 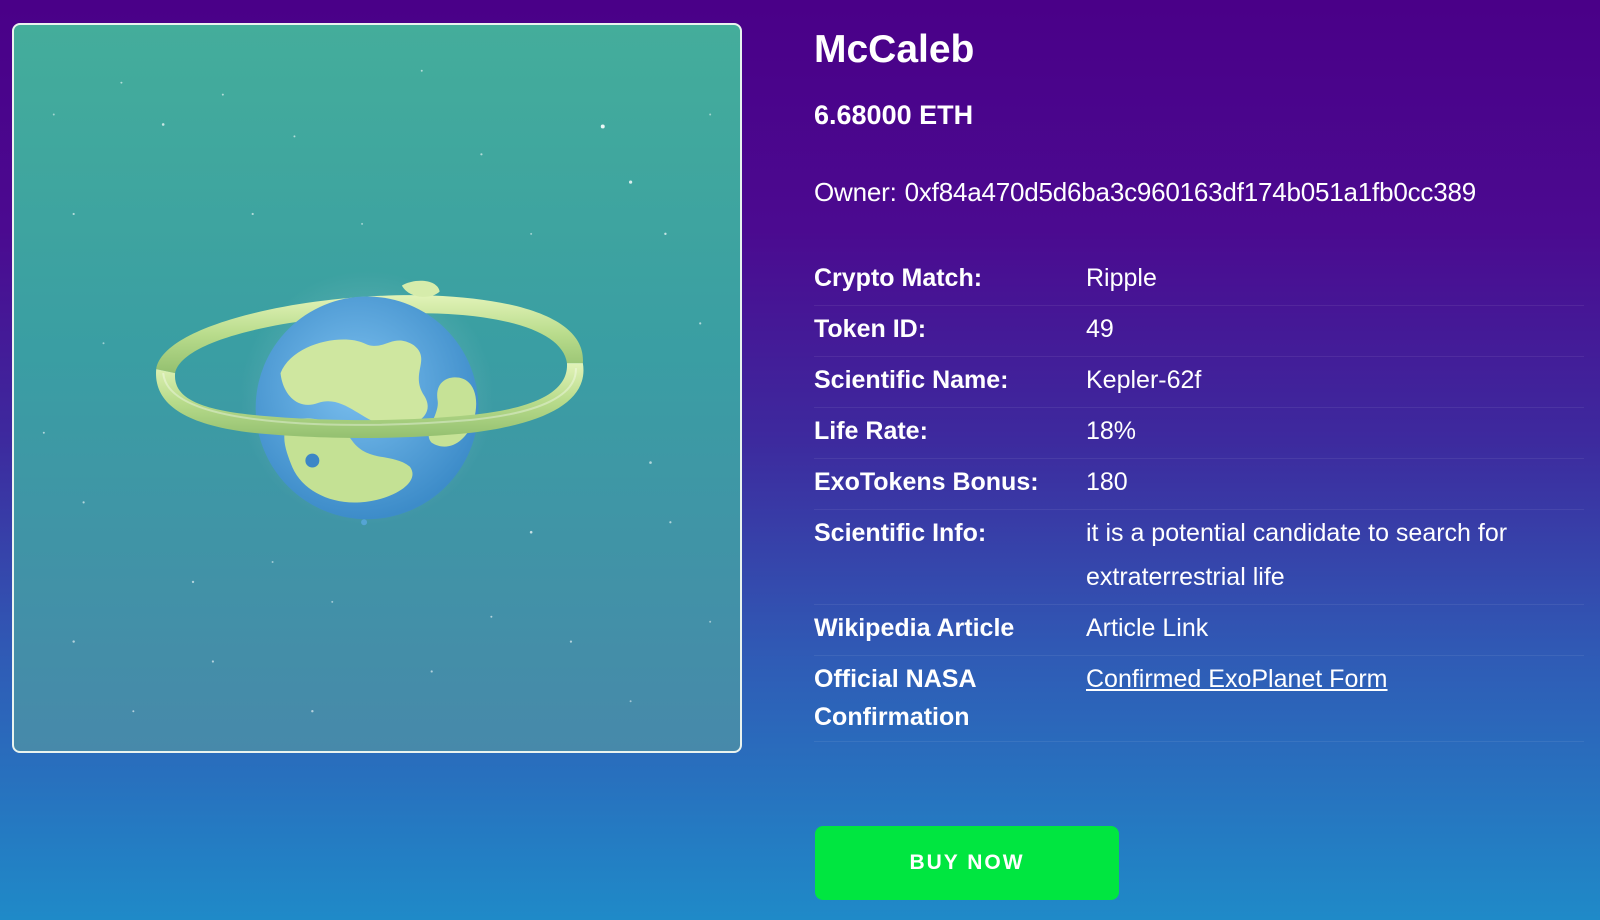 I want to click on property-label: Wikipedia Article, so click(x=914, y=628).